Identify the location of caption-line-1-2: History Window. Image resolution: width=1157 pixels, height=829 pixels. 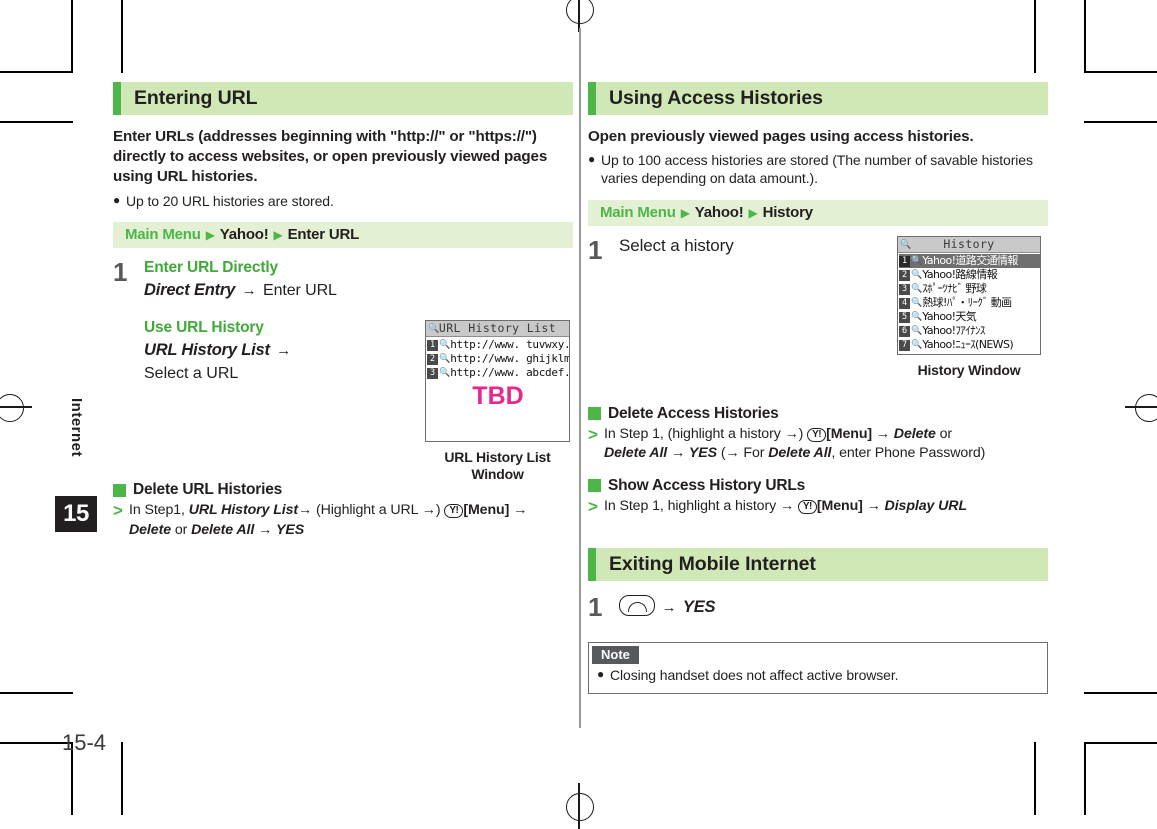
(969, 370).